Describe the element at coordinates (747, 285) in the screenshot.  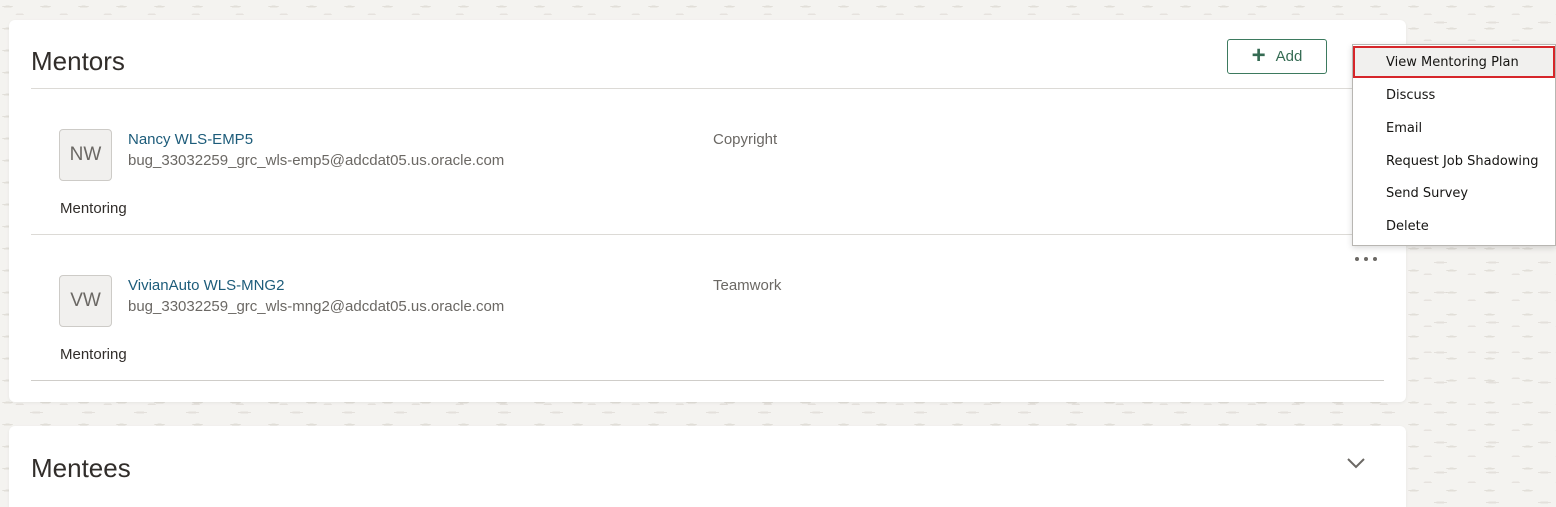
I see `mentor-skill: Teamwork` at that location.